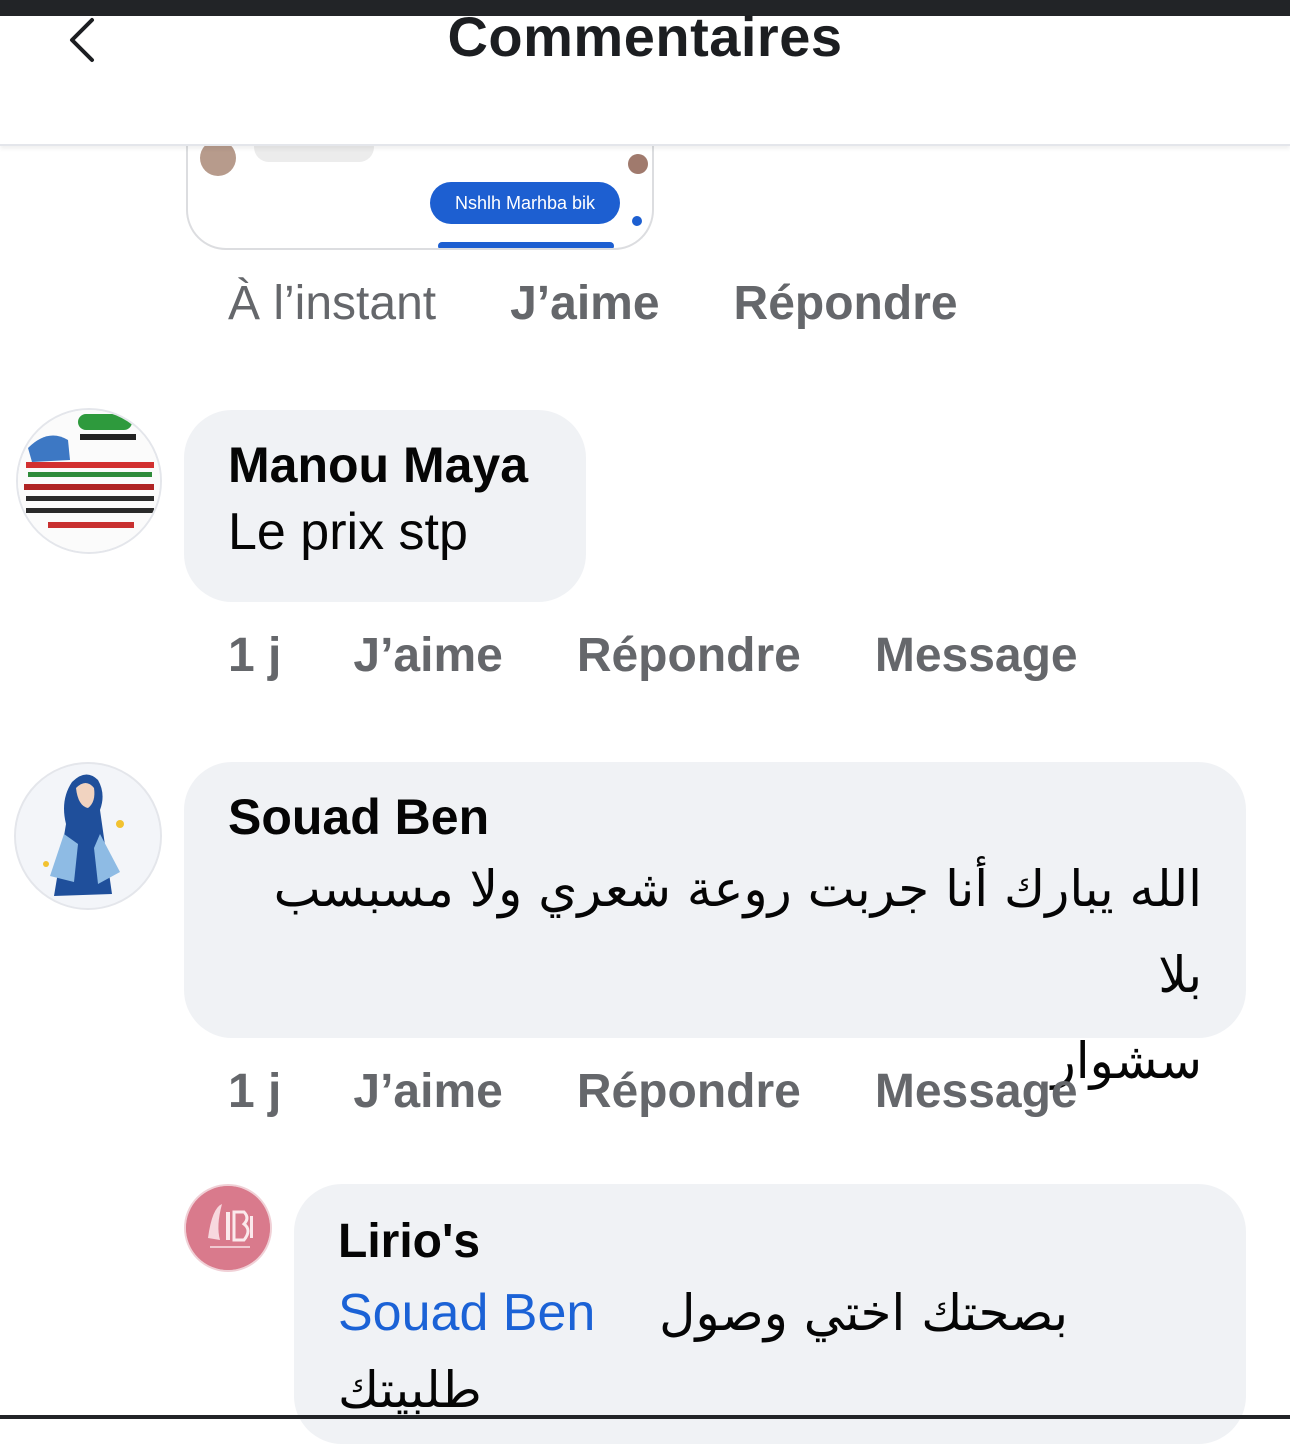 This screenshot has height=1444, width=1290. What do you see at coordinates (638, 164) in the screenshot?
I see `attachment-small-avatar` at bounding box center [638, 164].